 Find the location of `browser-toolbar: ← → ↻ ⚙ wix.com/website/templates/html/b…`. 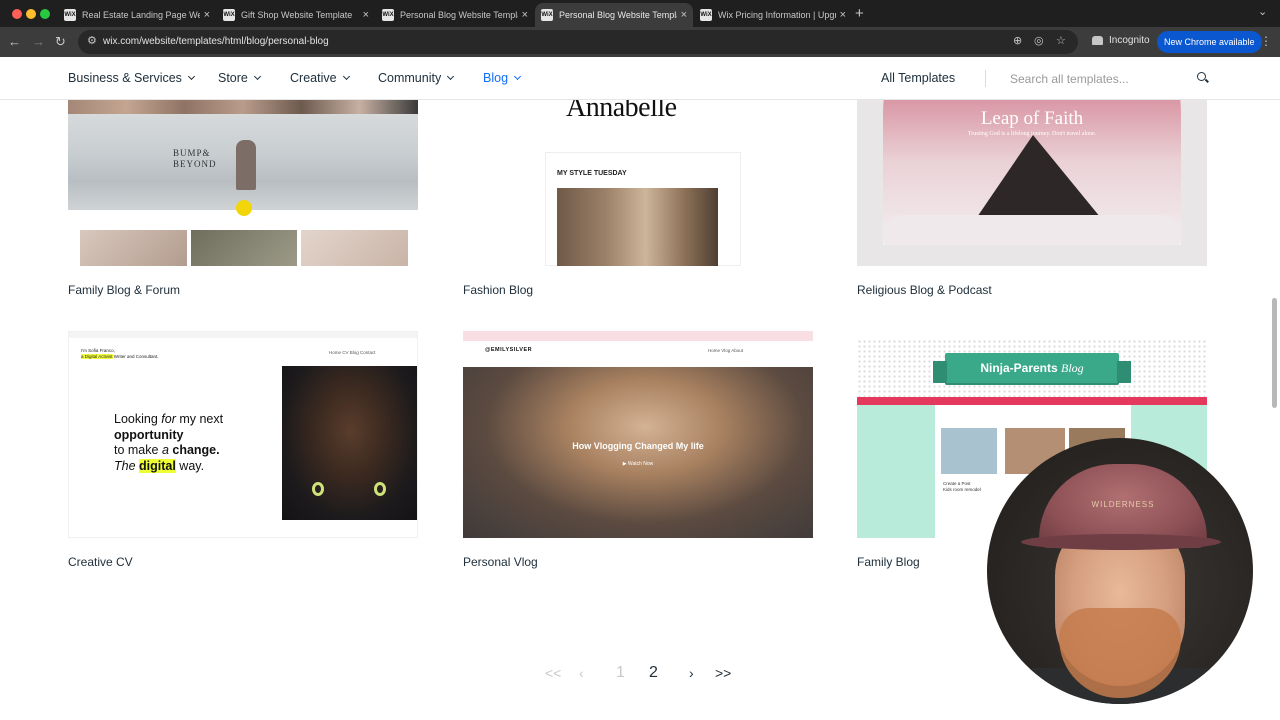

browser-toolbar: ← → ↻ ⚙ wix.com/website/templates/html/b… is located at coordinates (640, 42).